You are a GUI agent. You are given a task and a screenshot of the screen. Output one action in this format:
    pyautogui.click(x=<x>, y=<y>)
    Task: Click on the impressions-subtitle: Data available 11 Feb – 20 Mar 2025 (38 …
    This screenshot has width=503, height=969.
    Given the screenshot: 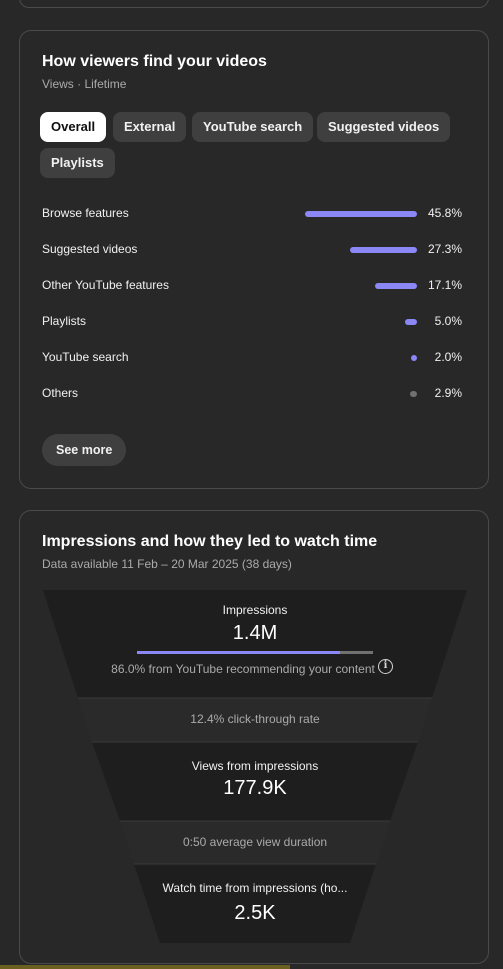 What is the action you would take?
    pyautogui.click(x=167, y=564)
    